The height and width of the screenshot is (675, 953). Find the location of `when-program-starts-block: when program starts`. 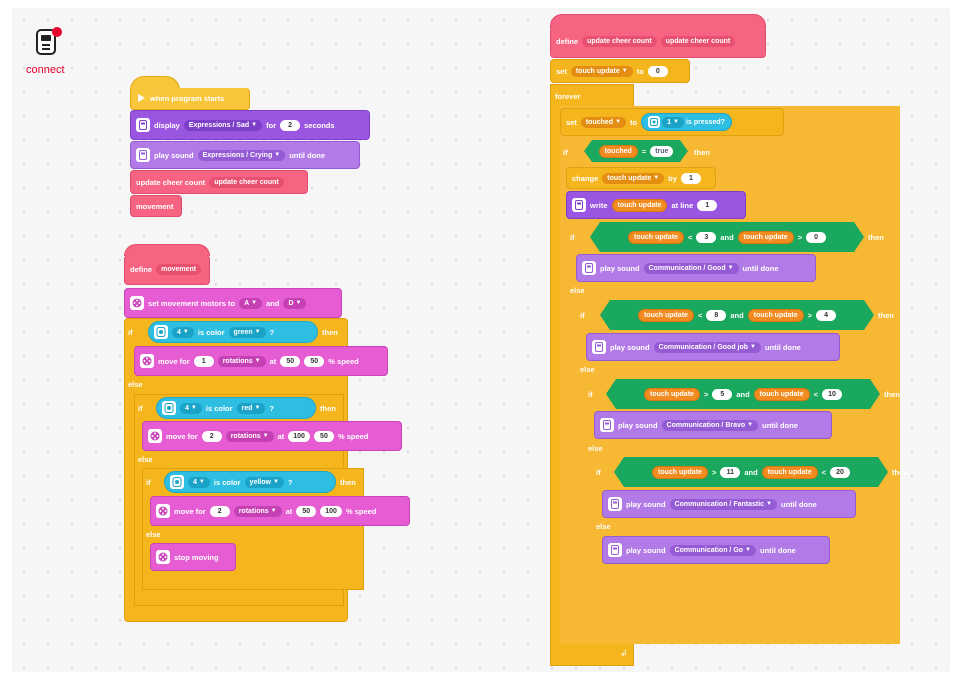

when-program-starts-block: when program starts is located at coordinates (190, 99).